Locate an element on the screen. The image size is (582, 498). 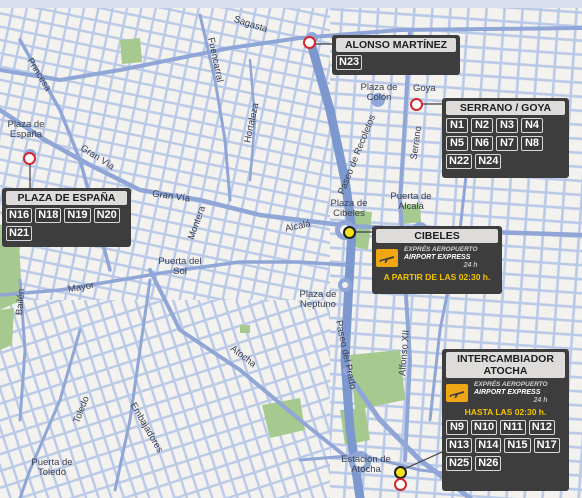
route-list: N1 N2 N3 N4 N5 N6 N7 N8 N22 N24 is located at coordinates (505, 143).